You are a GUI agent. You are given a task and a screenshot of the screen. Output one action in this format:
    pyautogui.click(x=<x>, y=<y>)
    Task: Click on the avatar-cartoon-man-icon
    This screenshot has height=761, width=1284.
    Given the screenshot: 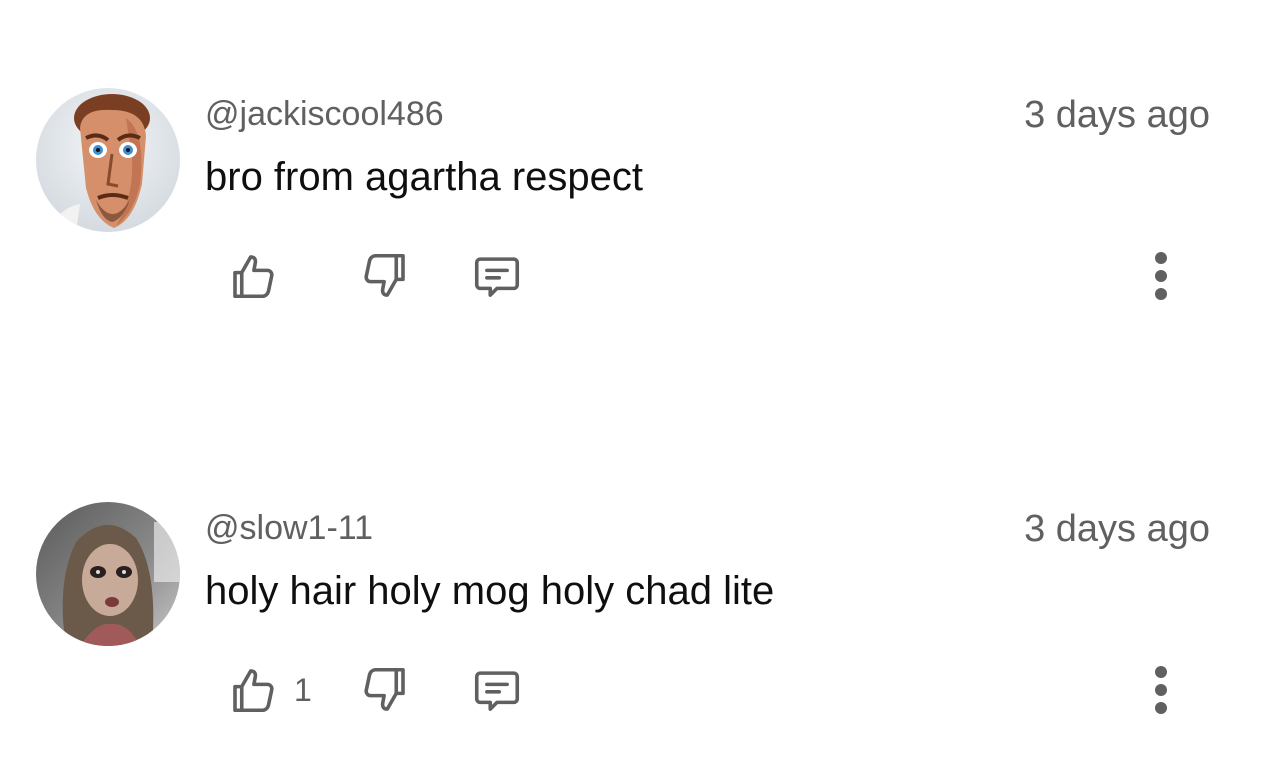 What is the action you would take?
    pyautogui.click(x=108, y=160)
    